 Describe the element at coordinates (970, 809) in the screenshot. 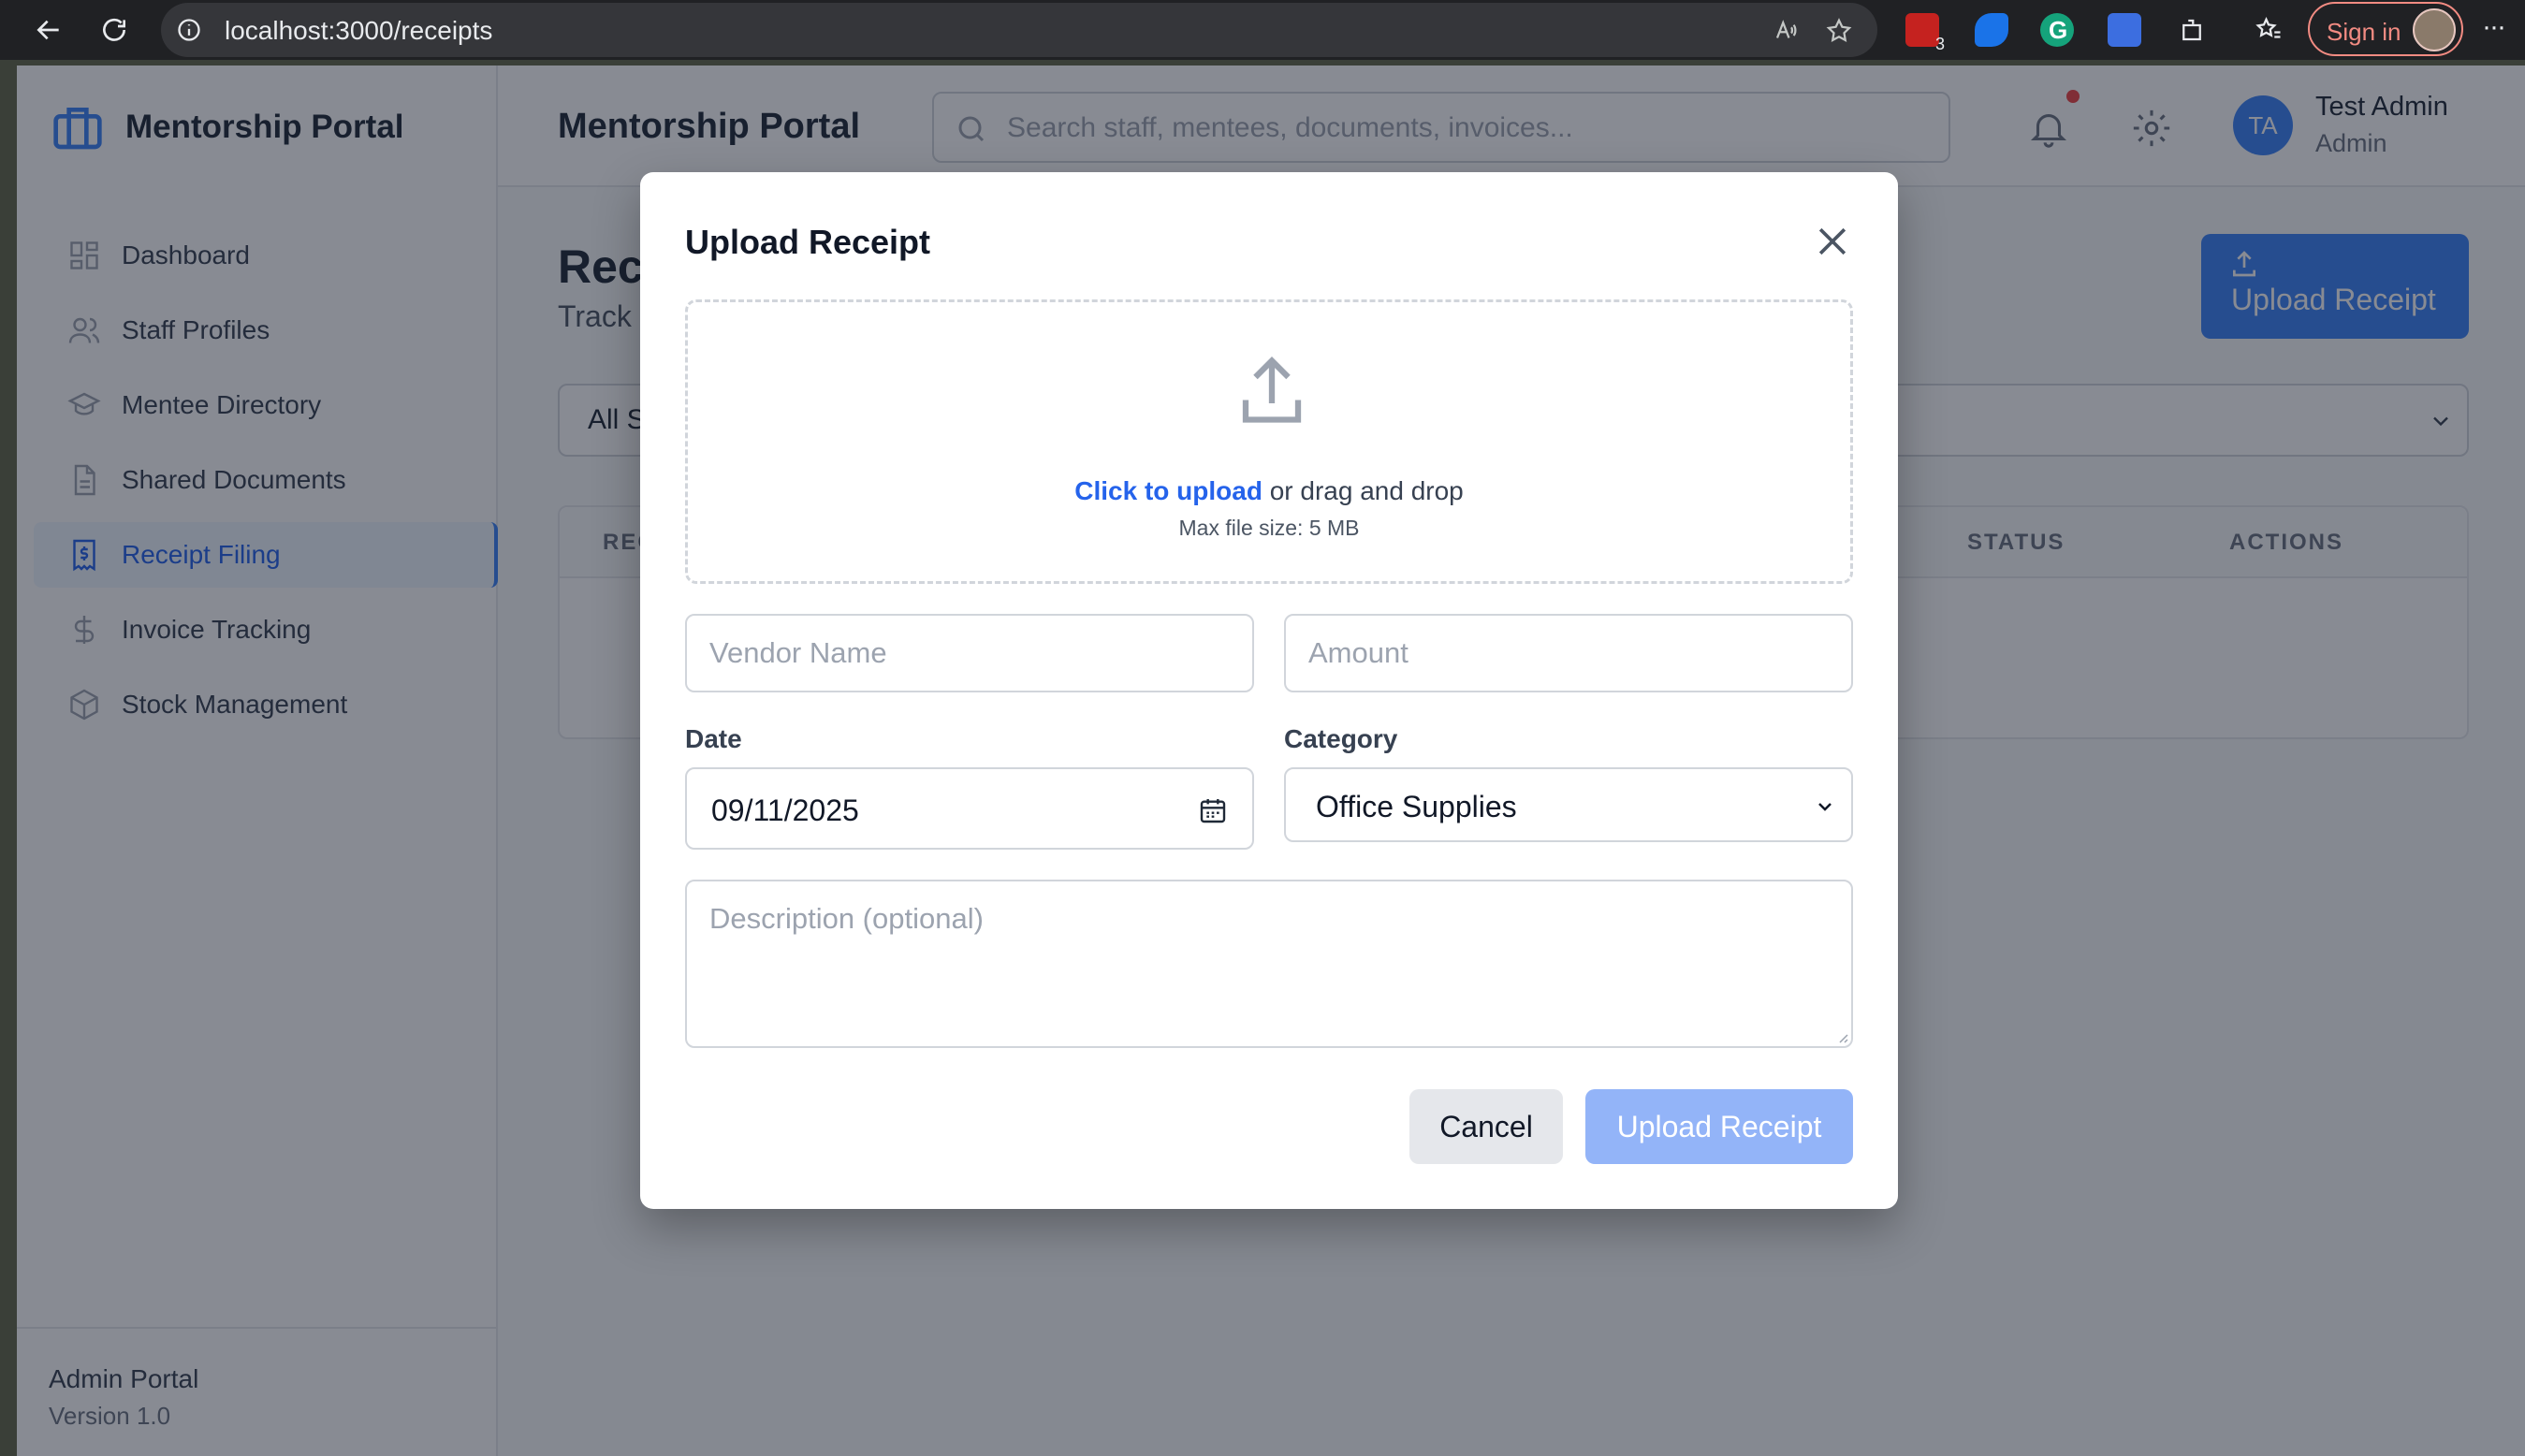

I see `date-input: 09/11/2025` at that location.